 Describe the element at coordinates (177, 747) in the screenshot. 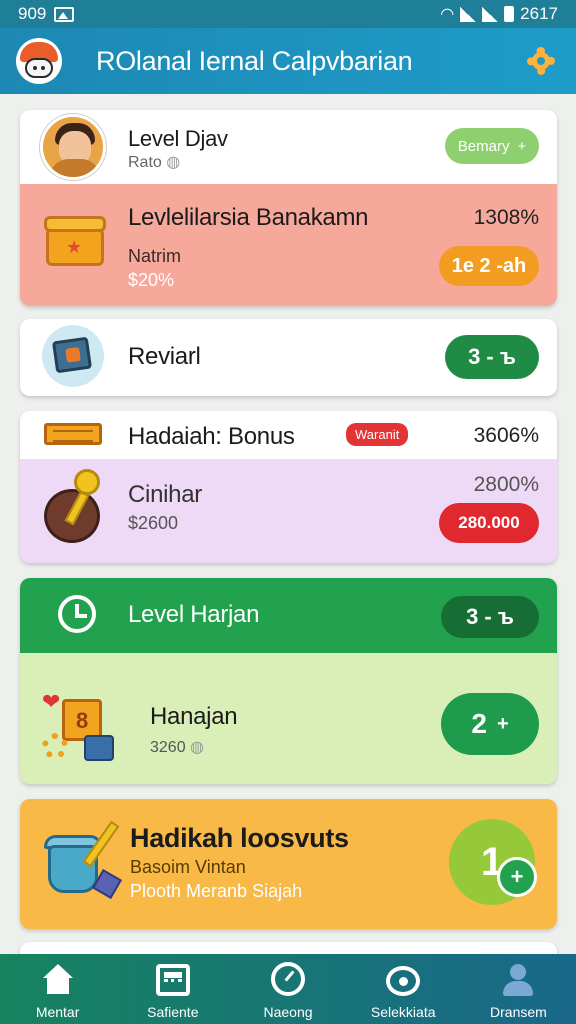

I see `level-harjan-item-subtitle: 3260 ◍` at that location.